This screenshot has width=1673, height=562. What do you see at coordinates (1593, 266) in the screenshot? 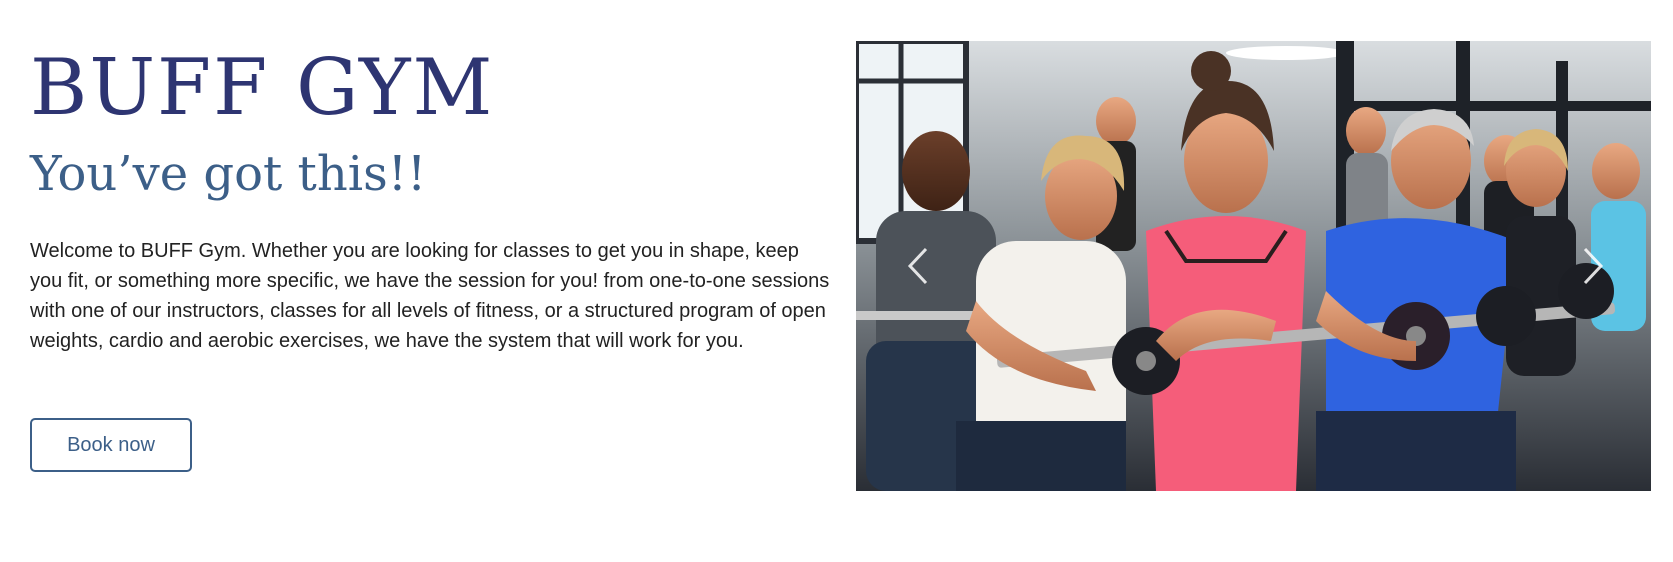
I see `chevron-right-icon` at bounding box center [1593, 266].